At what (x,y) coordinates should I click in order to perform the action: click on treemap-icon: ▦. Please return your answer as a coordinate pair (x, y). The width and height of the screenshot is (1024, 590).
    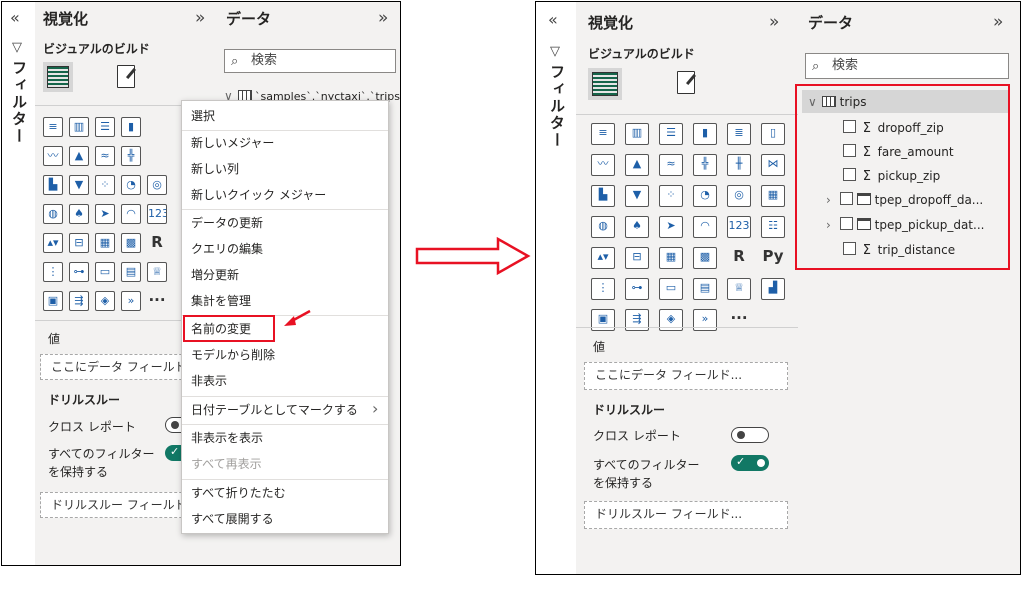
    Looking at the image, I should click on (773, 196).